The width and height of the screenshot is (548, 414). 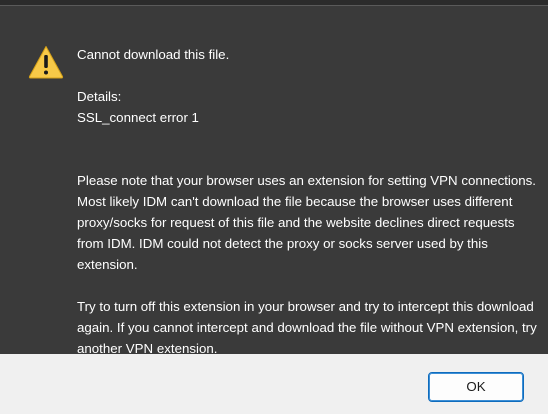 I want to click on ok-button: OK, so click(x=476, y=387).